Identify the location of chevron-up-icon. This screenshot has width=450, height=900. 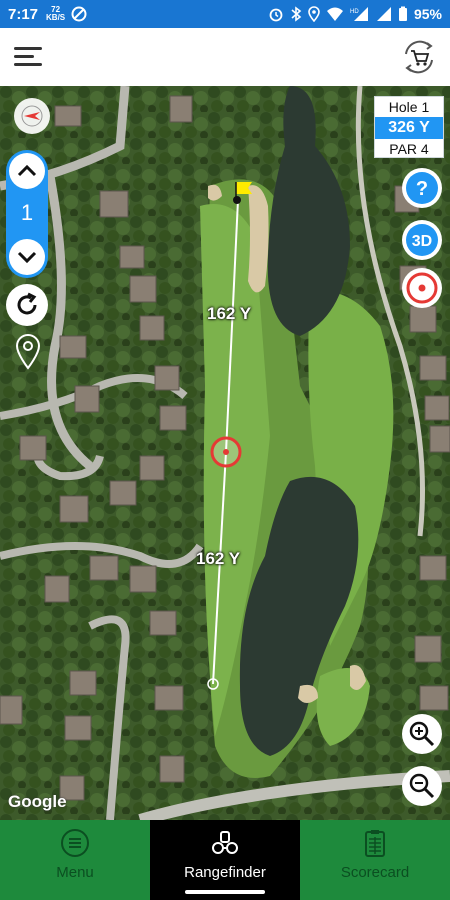
(27, 170).